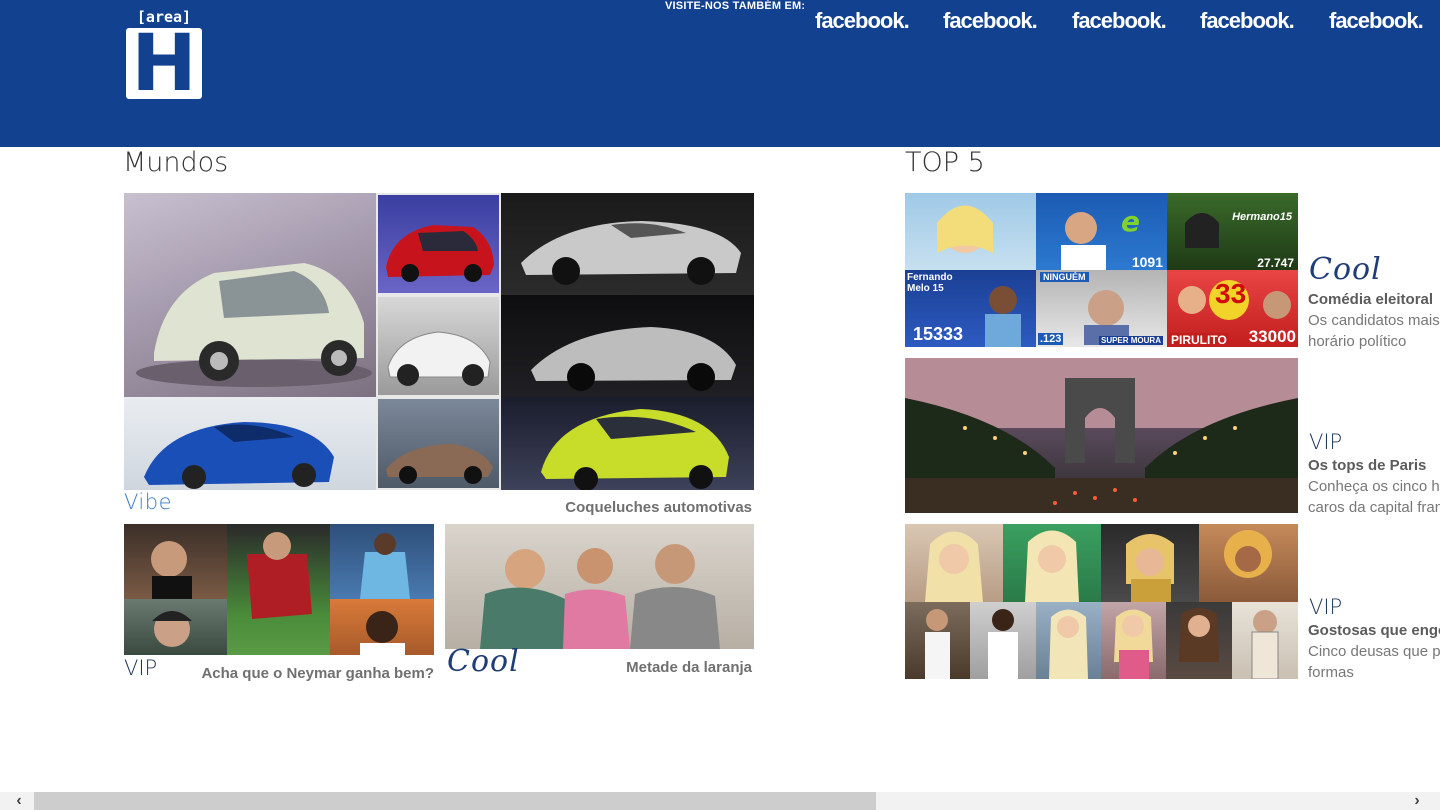 The height and width of the screenshot is (810, 1440). I want to click on candidate-number-1091: 1091, so click(1147, 262).